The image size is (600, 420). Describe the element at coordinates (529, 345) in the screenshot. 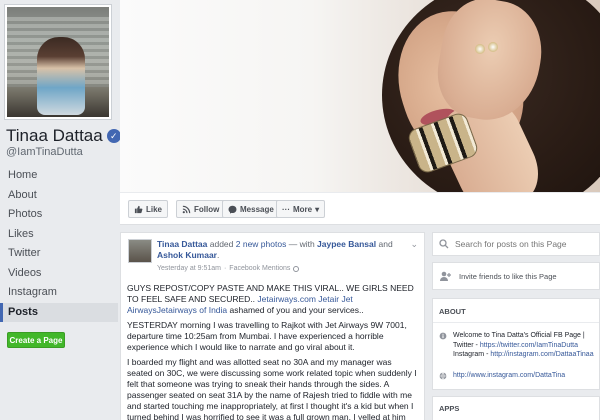

I see `about-twitter-link: https://twitter.com/IamTinaDutta` at that location.